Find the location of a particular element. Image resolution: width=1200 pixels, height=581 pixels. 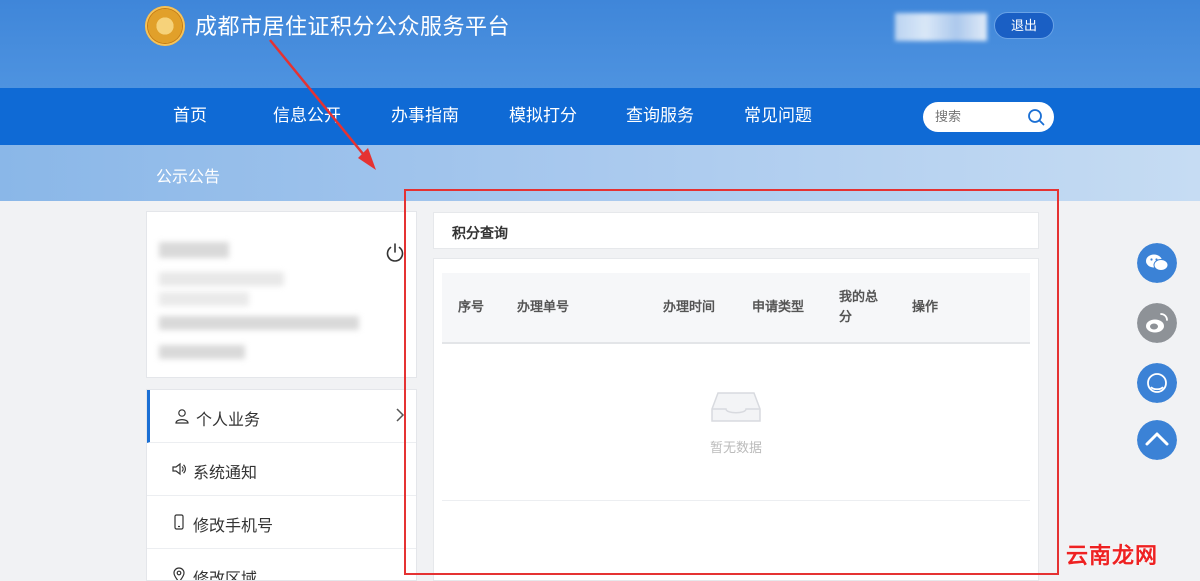

column-header-order-no: 办理单号 is located at coordinates (543, 307).